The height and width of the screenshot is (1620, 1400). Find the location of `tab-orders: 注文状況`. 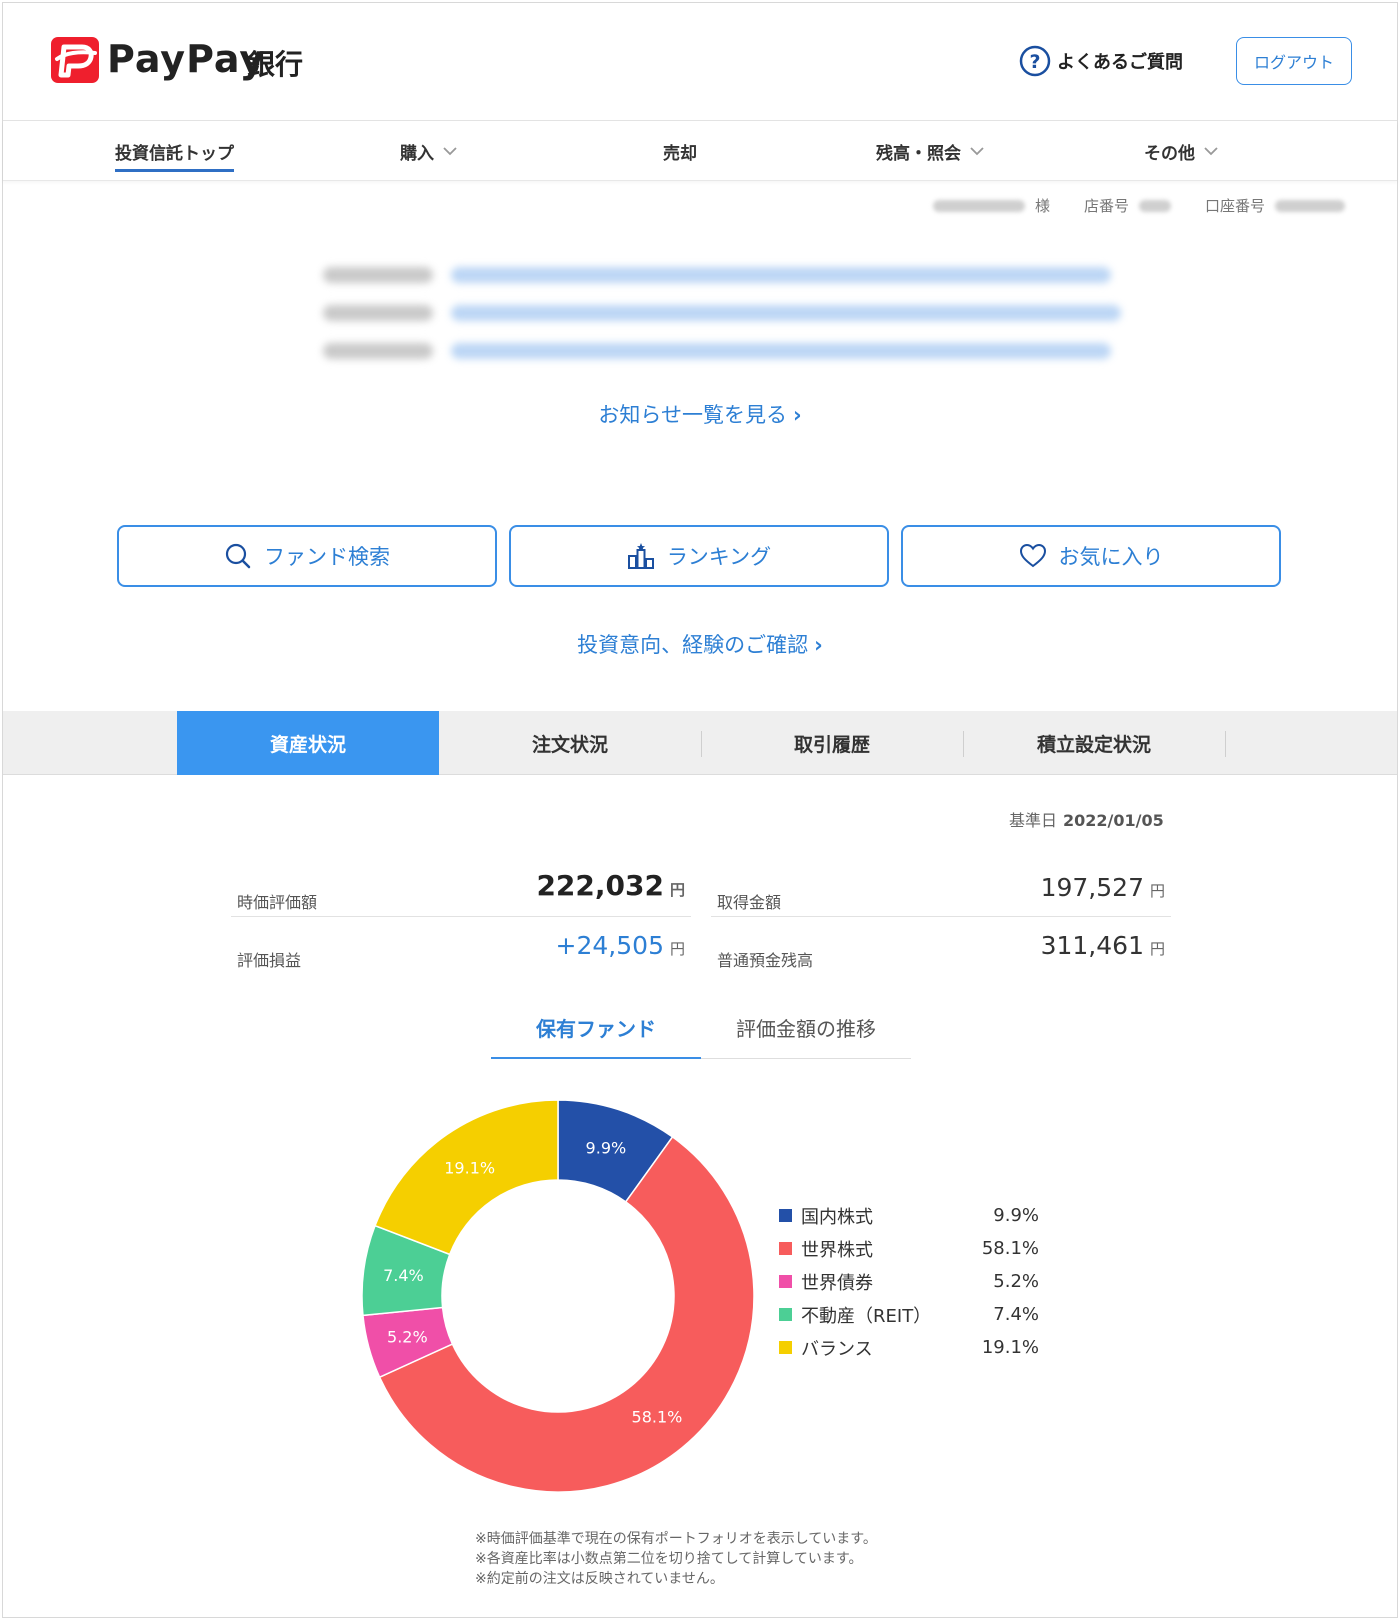

tab-orders: 注文状況 is located at coordinates (570, 743).